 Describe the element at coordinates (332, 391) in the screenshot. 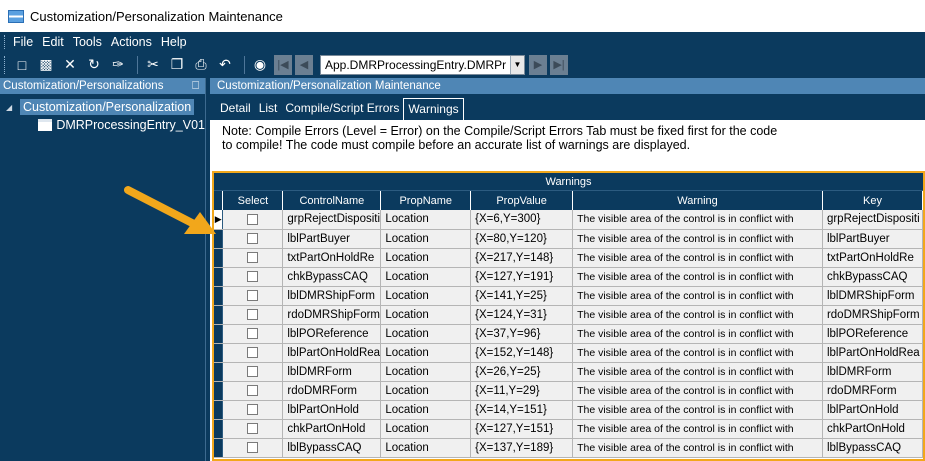

I see `controlname-cell: rdoDMRForm` at that location.